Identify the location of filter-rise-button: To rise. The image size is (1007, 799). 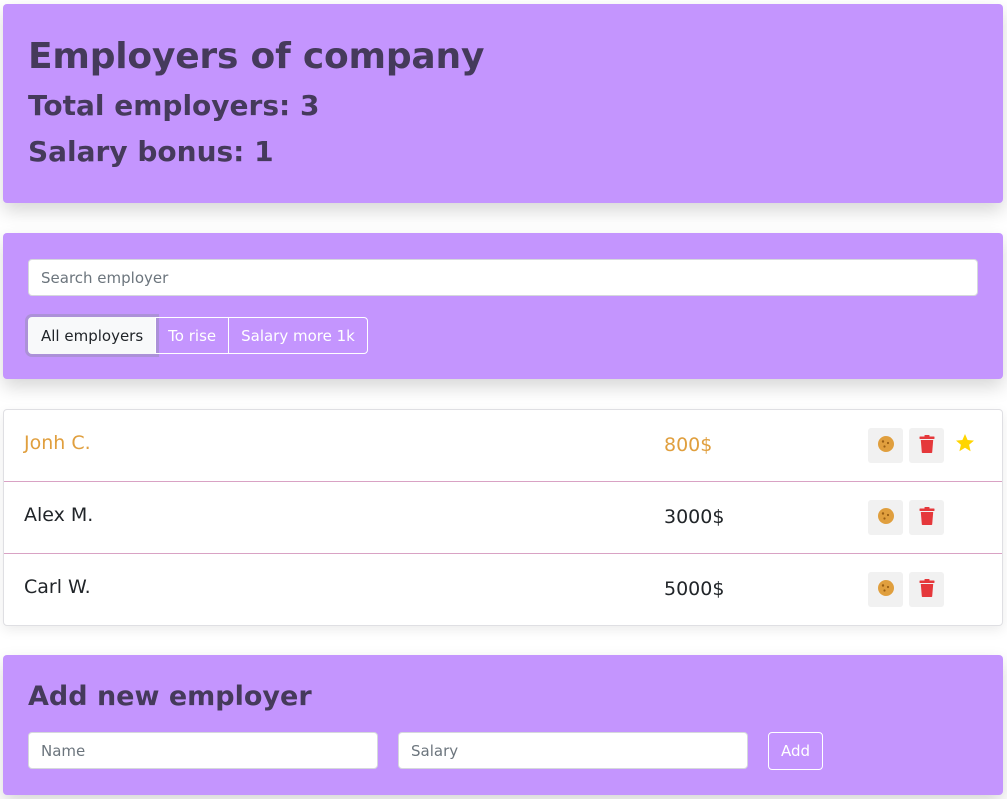
(192, 335).